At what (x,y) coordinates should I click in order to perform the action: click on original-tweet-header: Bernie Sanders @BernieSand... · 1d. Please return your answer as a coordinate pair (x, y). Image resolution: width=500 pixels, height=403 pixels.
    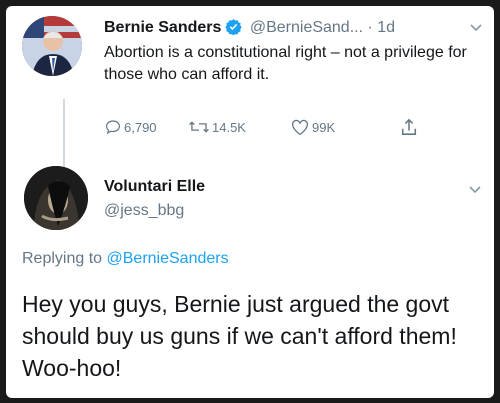
    Looking at the image, I should click on (294, 29).